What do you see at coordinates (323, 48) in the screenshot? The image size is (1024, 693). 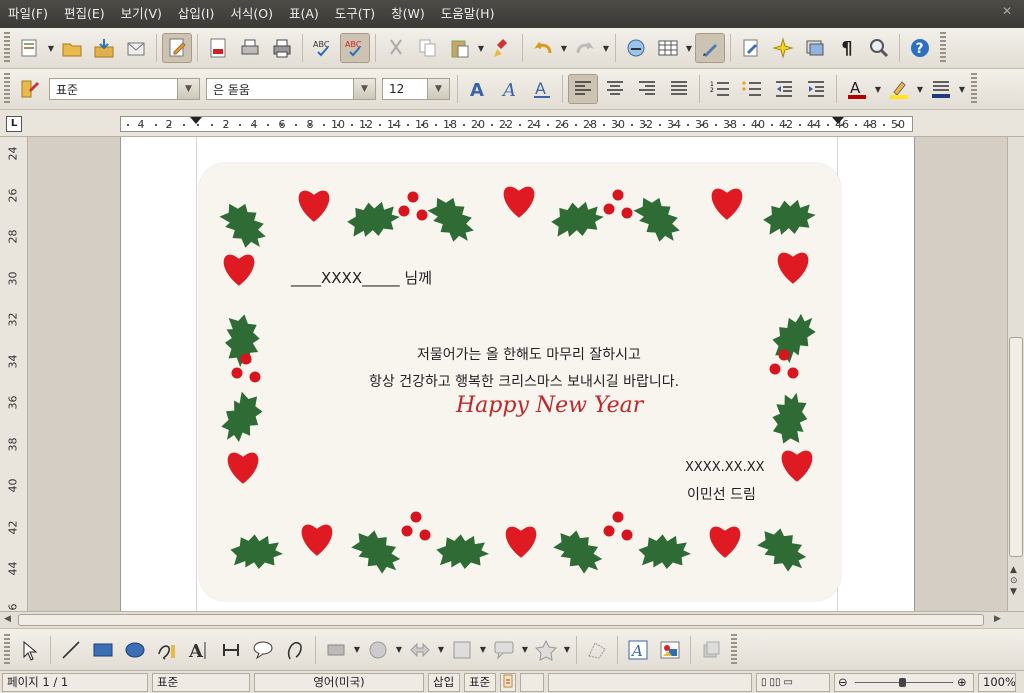 I see `spellcheck-icon: ABC` at bounding box center [323, 48].